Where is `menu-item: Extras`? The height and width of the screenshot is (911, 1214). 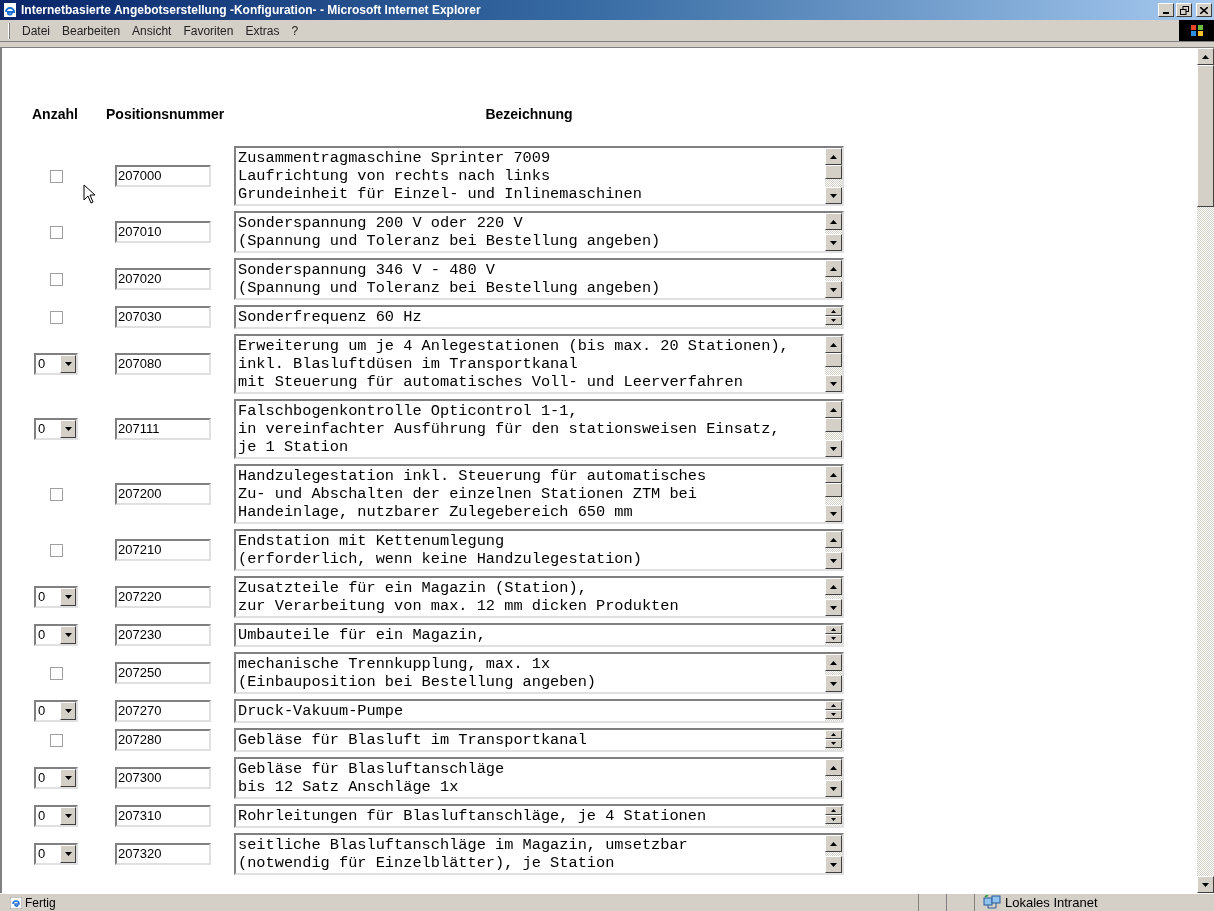
menu-item: Extras is located at coordinates (262, 30).